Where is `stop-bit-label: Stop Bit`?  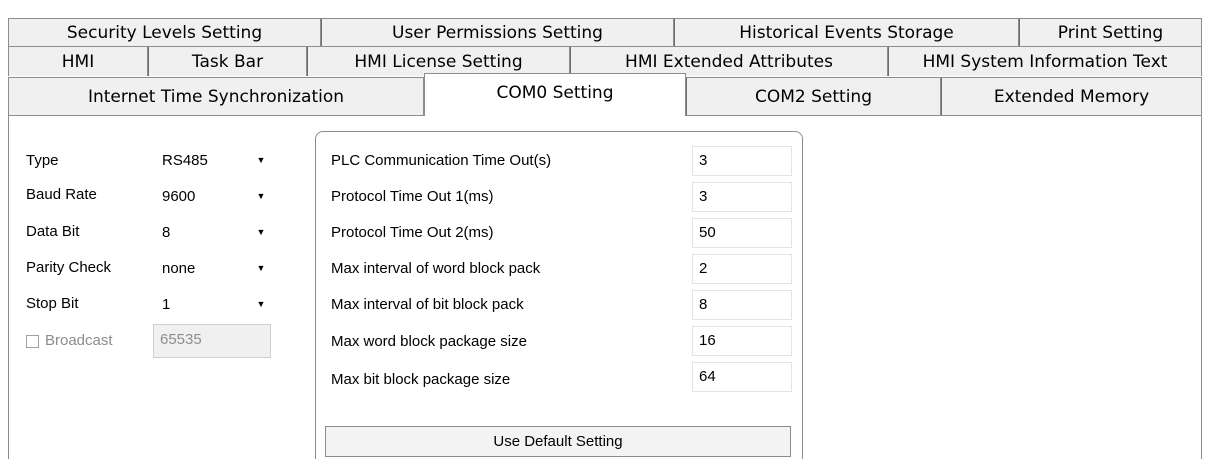 stop-bit-label: Stop Bit is located at coordinates (52, 303).